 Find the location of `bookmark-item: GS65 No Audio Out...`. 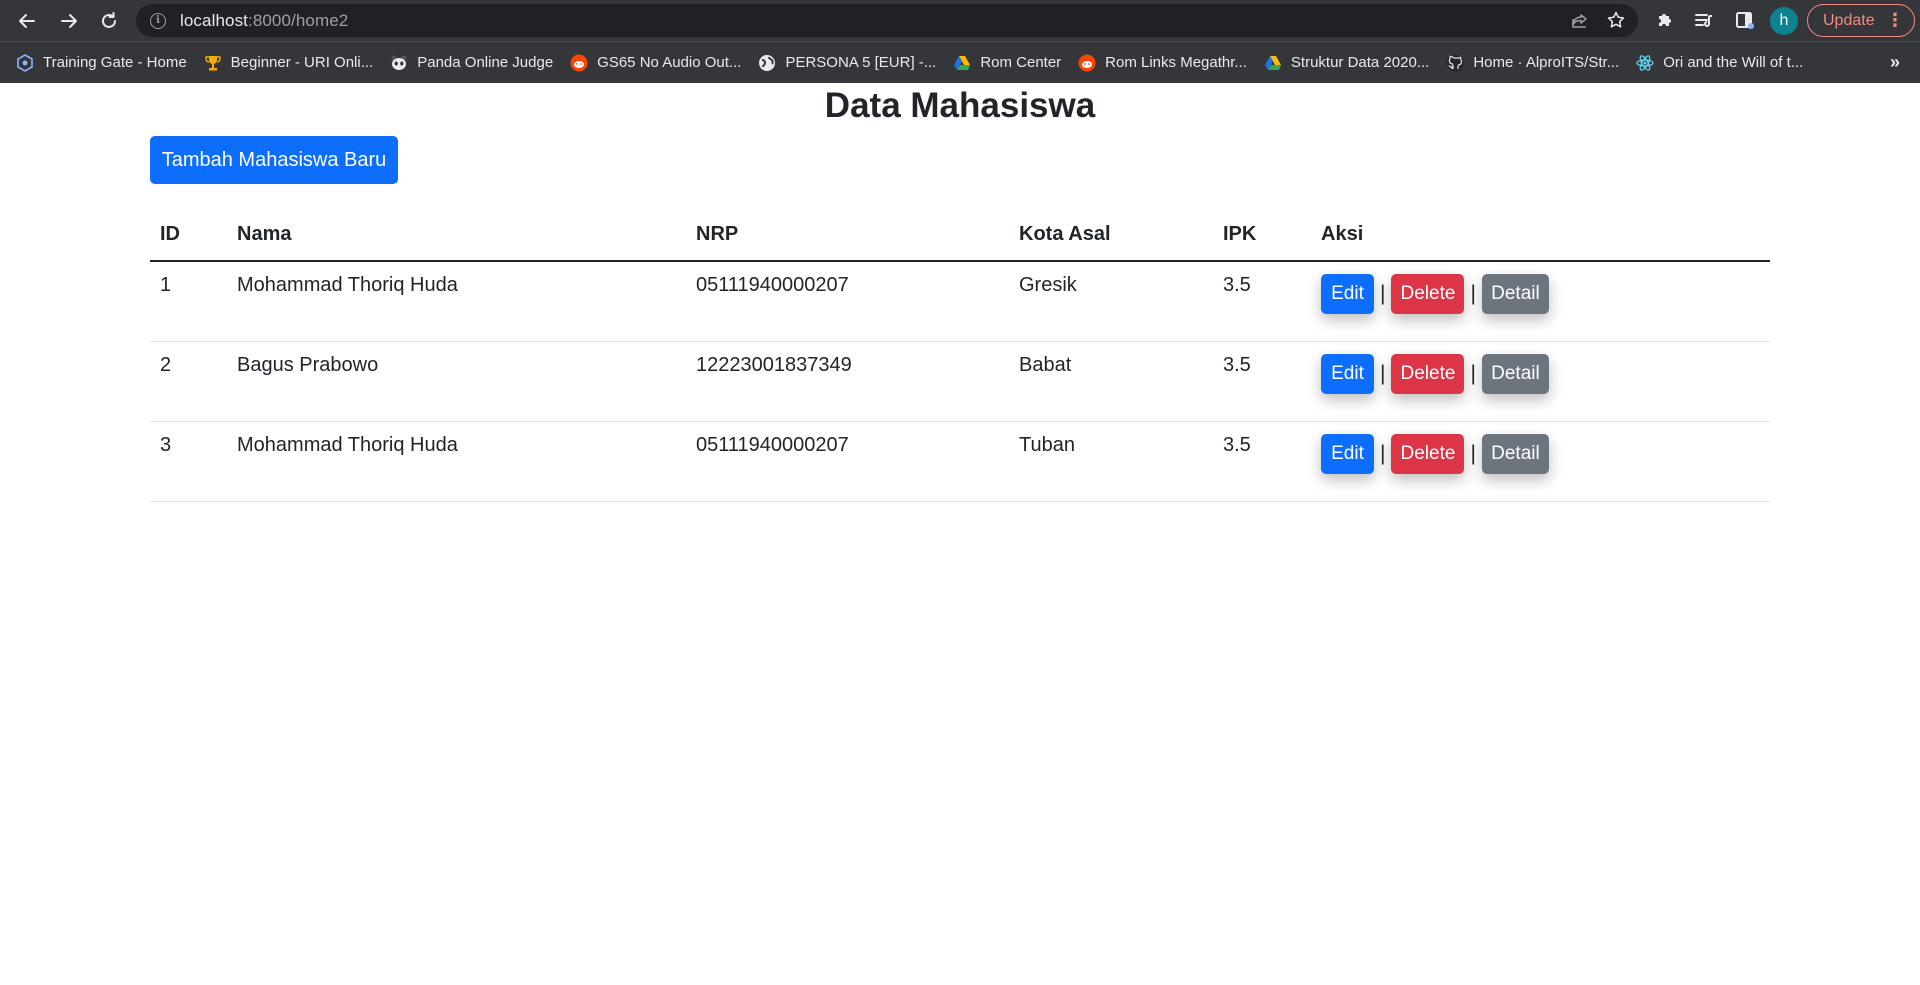

bookmark-item: GS65 No Audio Out... is located at coordinates (656, 63).